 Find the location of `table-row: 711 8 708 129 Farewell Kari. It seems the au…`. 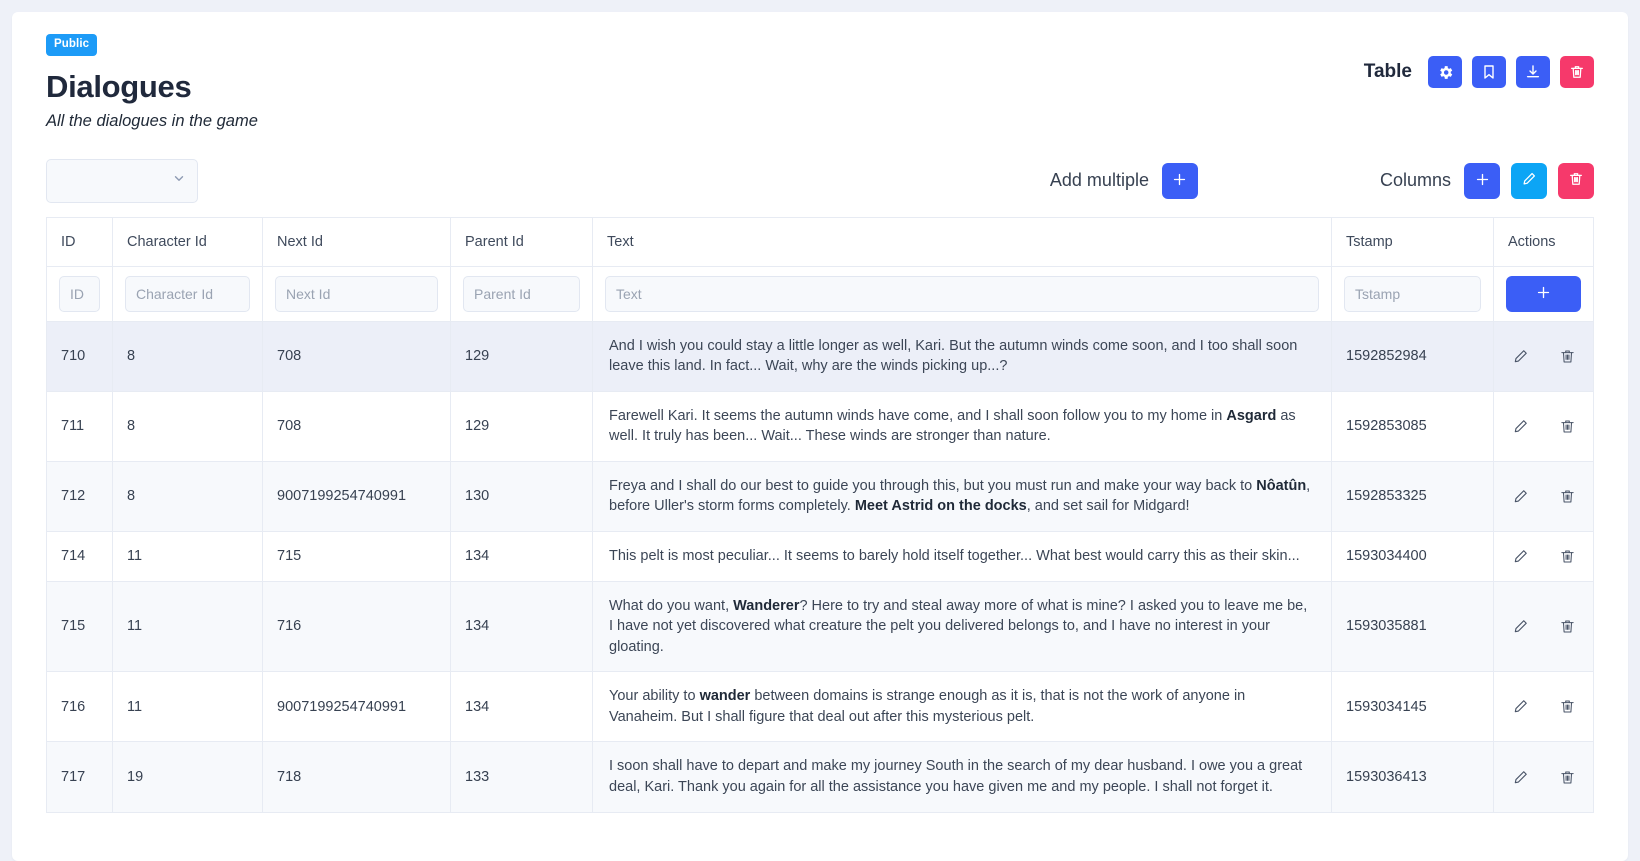

table-row: 711 8 708 129 Farewell Kari. It seems the au… is located at coordinates (820, 426).